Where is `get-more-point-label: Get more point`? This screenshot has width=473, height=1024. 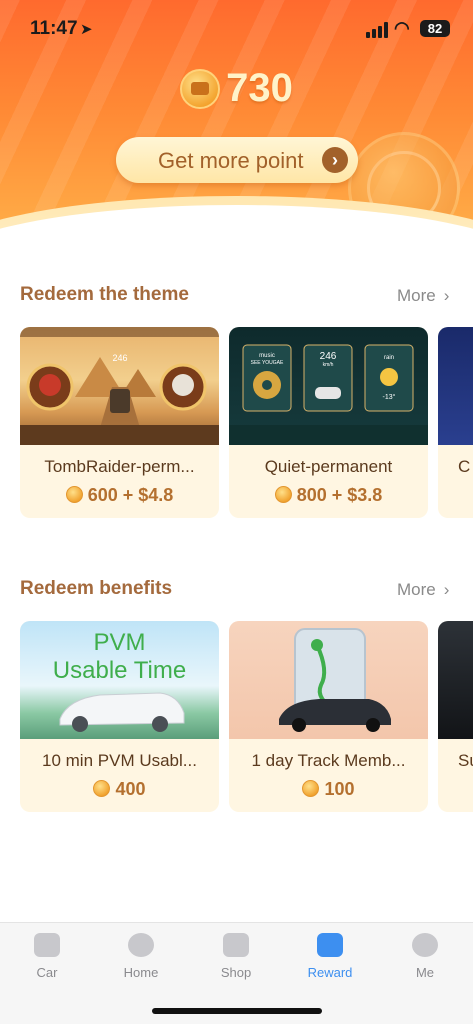
get-more-point-label: Get more point is located at coordinates (231, 160).